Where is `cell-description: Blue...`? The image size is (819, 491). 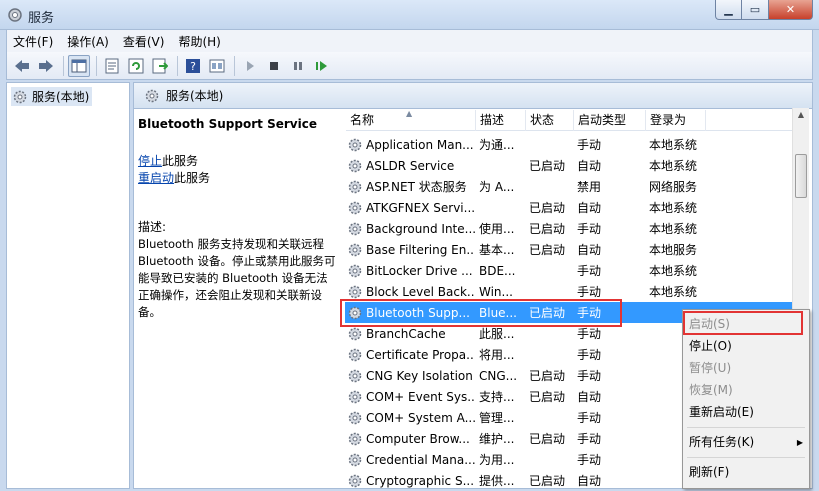
cell-description: Blue... is located at coordinates (498, 312).